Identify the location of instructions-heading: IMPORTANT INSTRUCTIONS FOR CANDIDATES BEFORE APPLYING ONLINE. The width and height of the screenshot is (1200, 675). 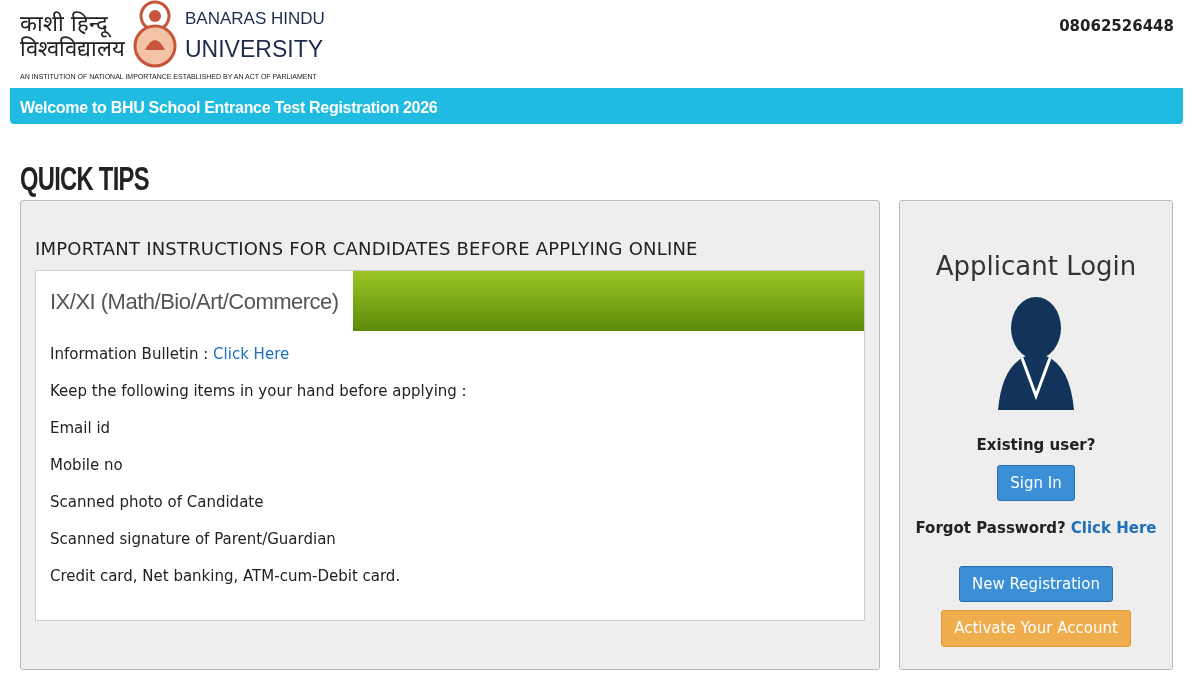
(367, 249).